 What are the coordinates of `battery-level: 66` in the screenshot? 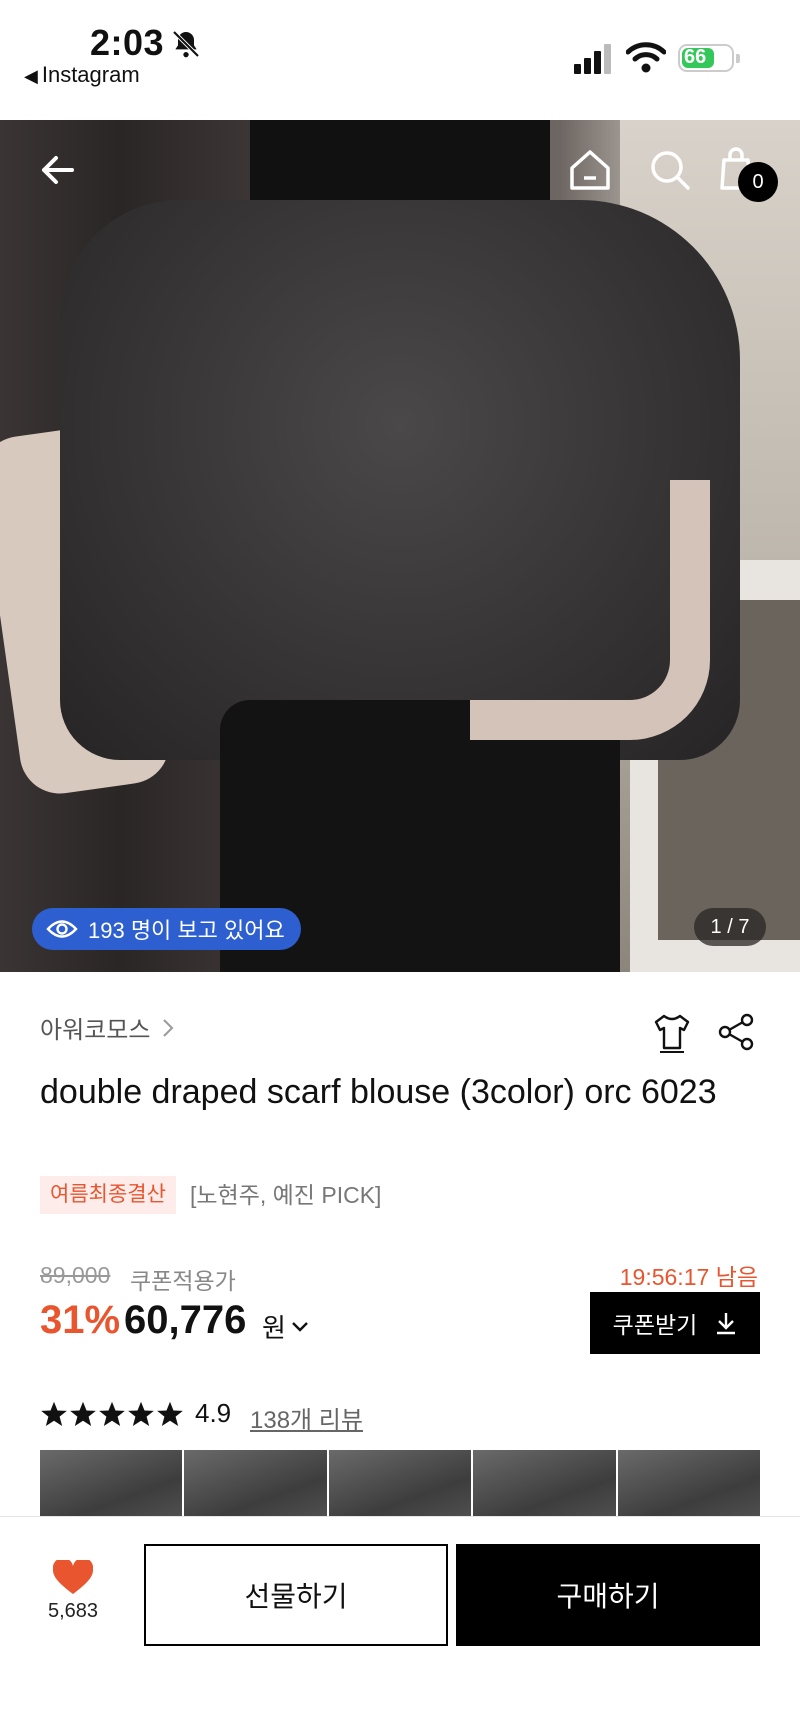 It's located at (695, 57).